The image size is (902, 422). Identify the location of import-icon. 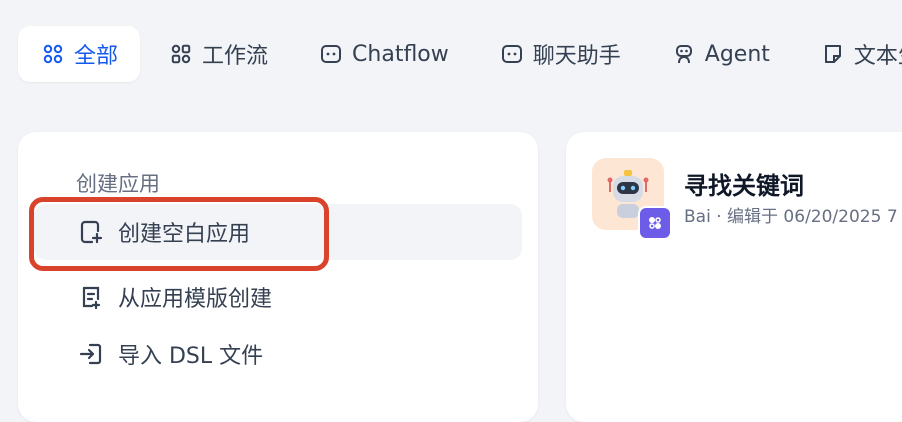
(91, 354).